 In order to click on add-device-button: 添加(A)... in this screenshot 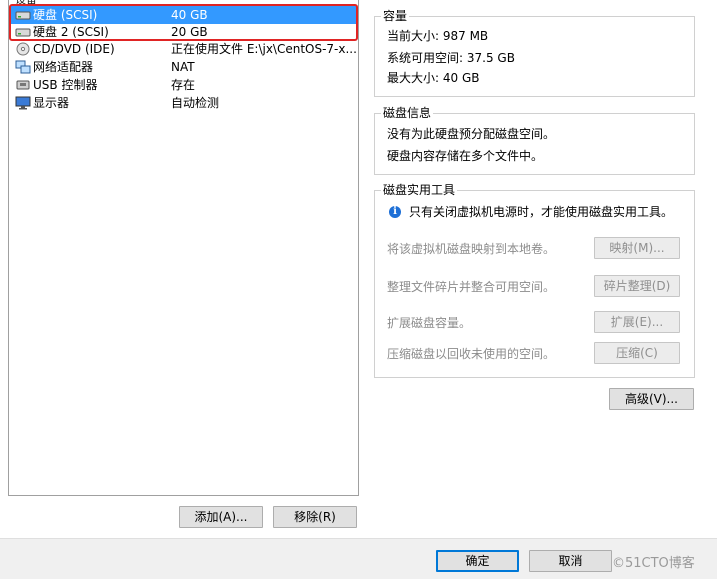, I will do `click(221, 517)`.